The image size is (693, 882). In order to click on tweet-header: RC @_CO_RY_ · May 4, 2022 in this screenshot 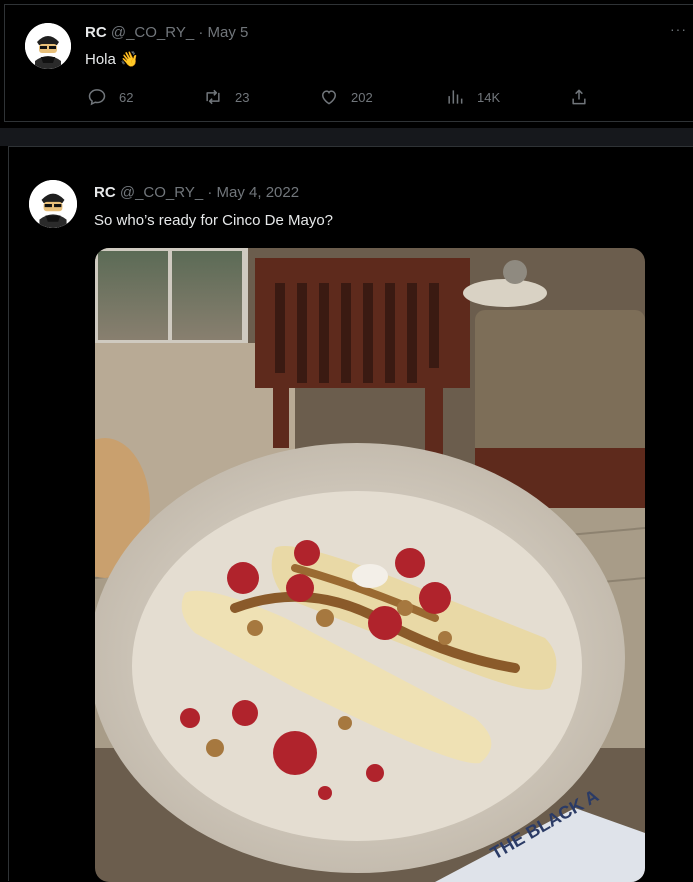, I will do `click(196, 192)`.